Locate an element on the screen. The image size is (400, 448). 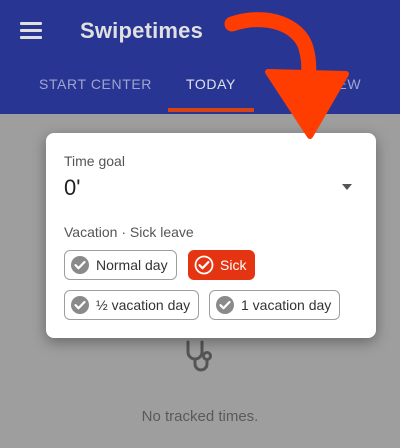
menu-icon is located at coordinates (31, 31).